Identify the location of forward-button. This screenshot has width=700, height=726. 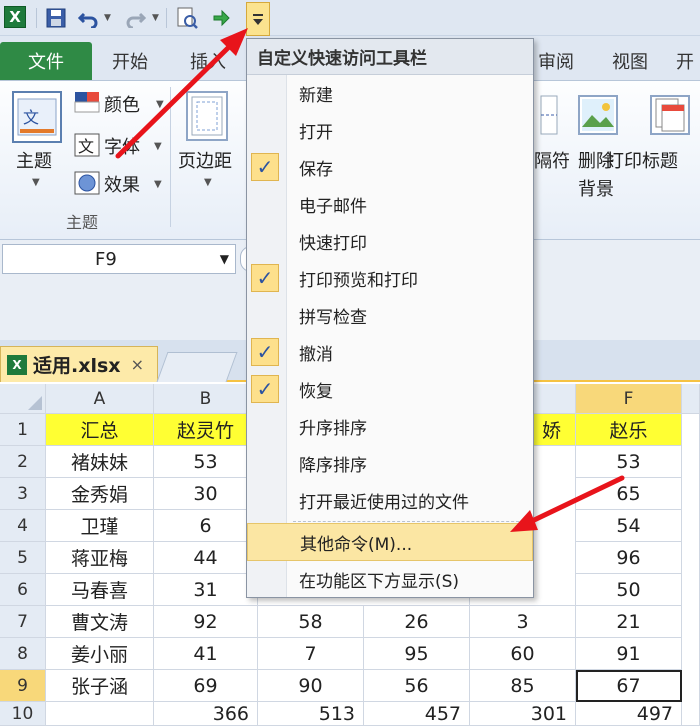
(221, 18).